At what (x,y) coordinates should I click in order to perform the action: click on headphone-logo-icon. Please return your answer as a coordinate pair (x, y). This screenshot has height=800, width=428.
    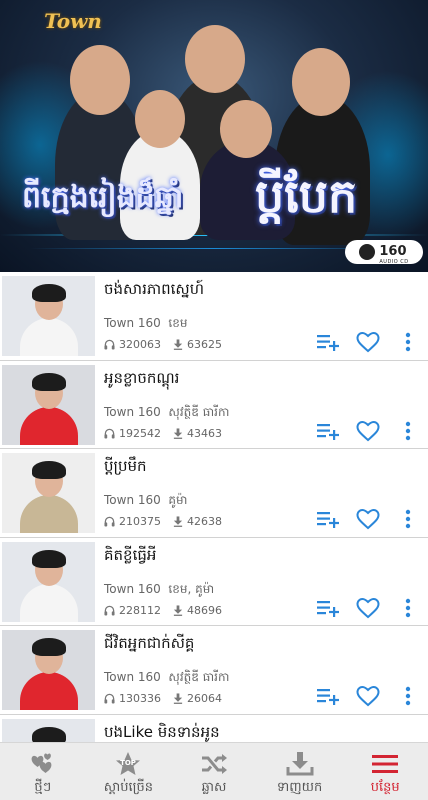
    Looking at the image, I should click on (367, 252).